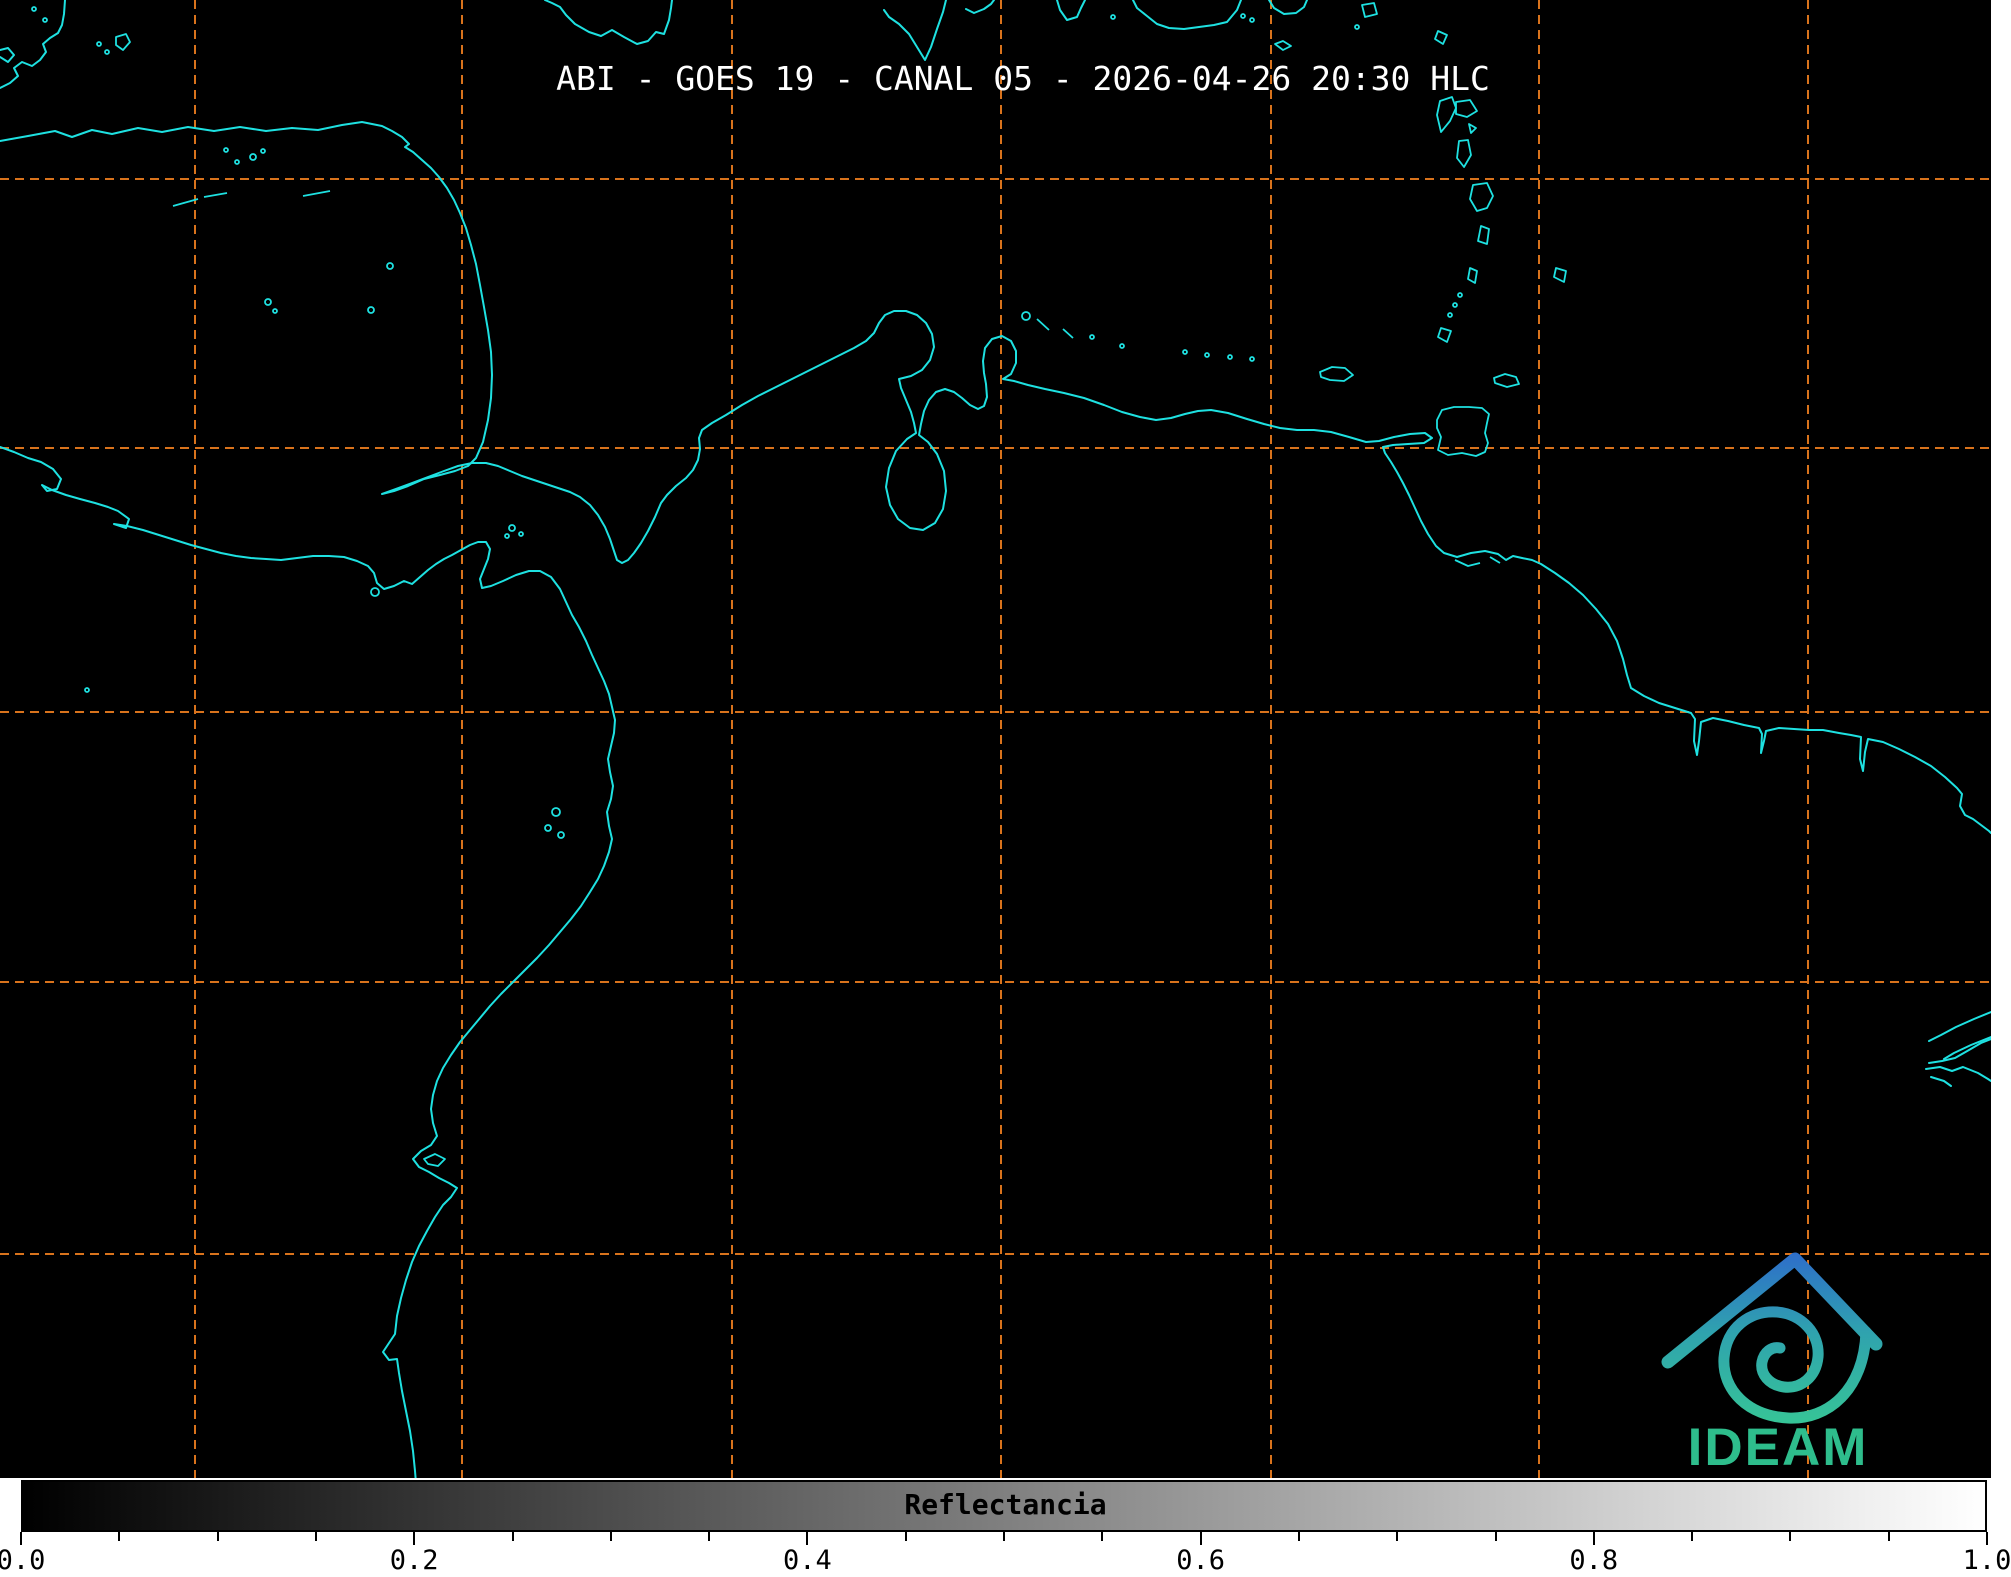 Image resolution: width=2011 pixels, height=1577 pixels. What do you see at coordinates (1778, 1447) in the screenshot?
I see `logo-text: IDEAM` at bounding box center [1778, 1447].